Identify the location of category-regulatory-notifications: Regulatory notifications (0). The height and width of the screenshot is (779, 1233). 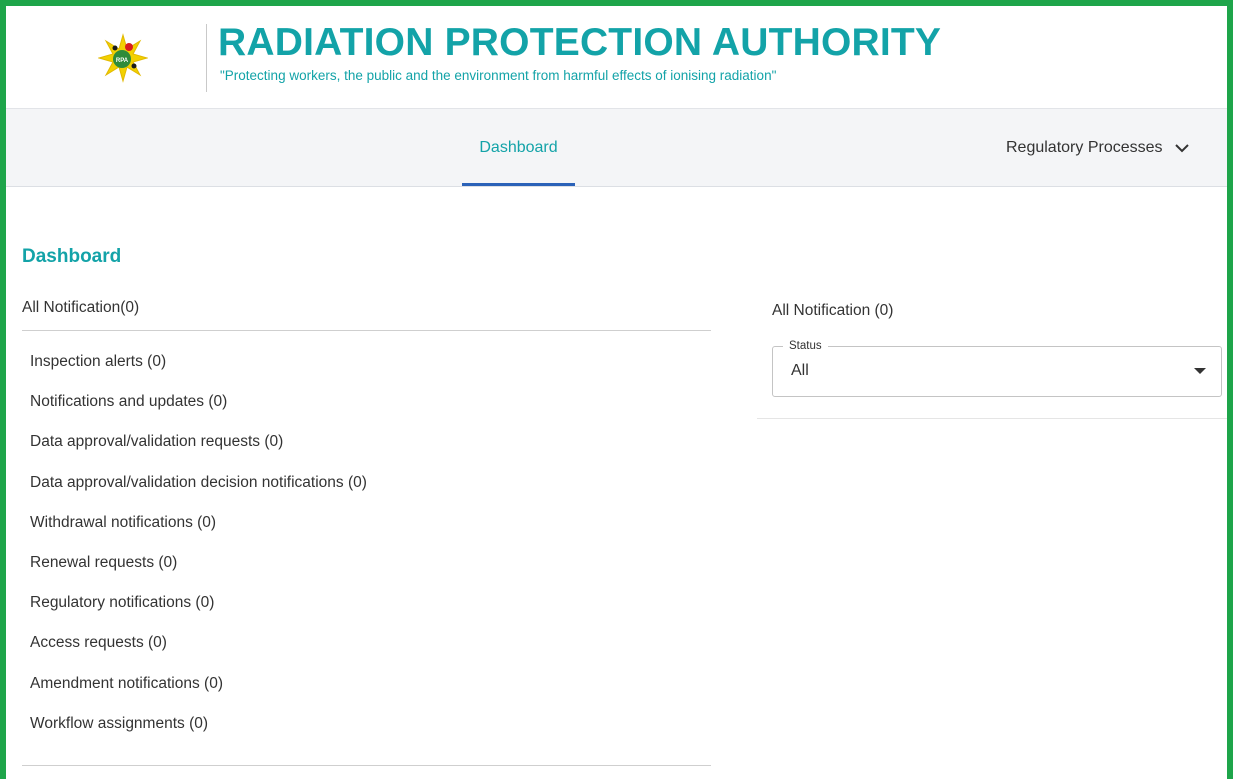
(198, 612).